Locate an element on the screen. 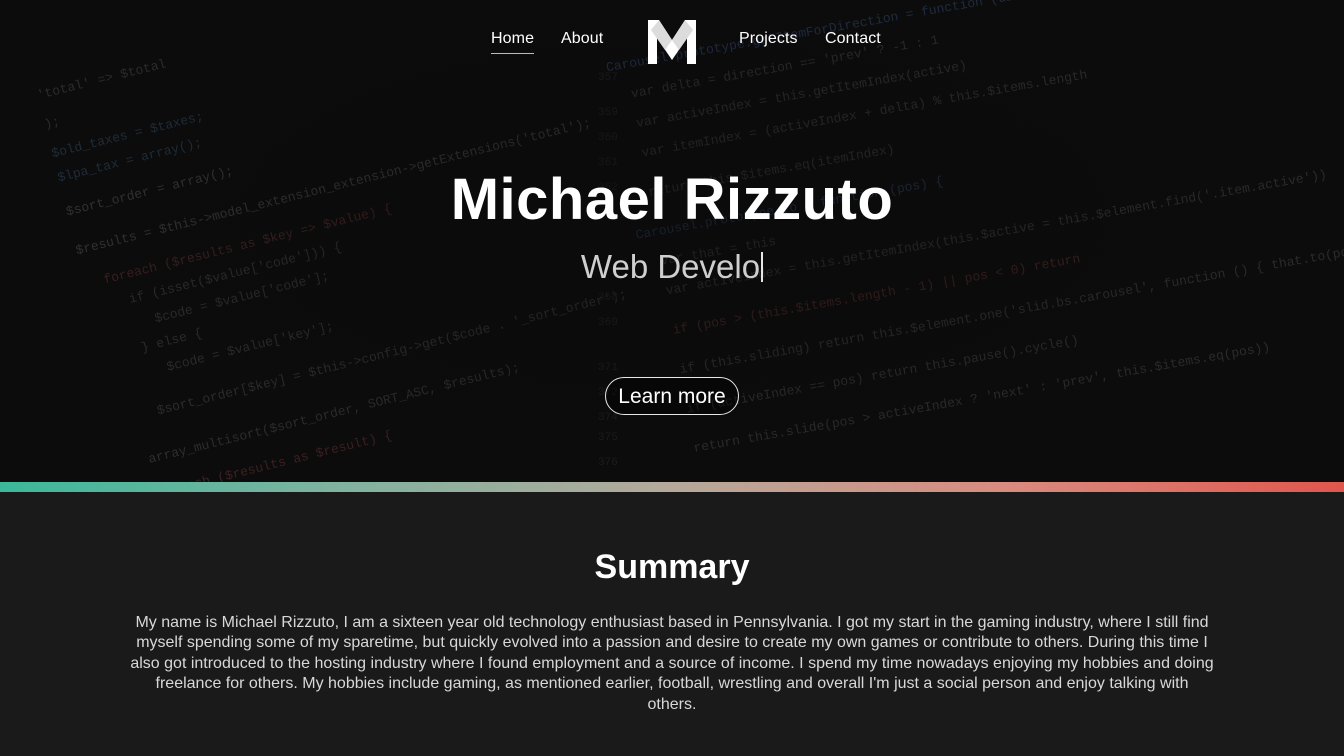 The image size is (1344, 756). typing-cursor is located at coordinates (762, 267).